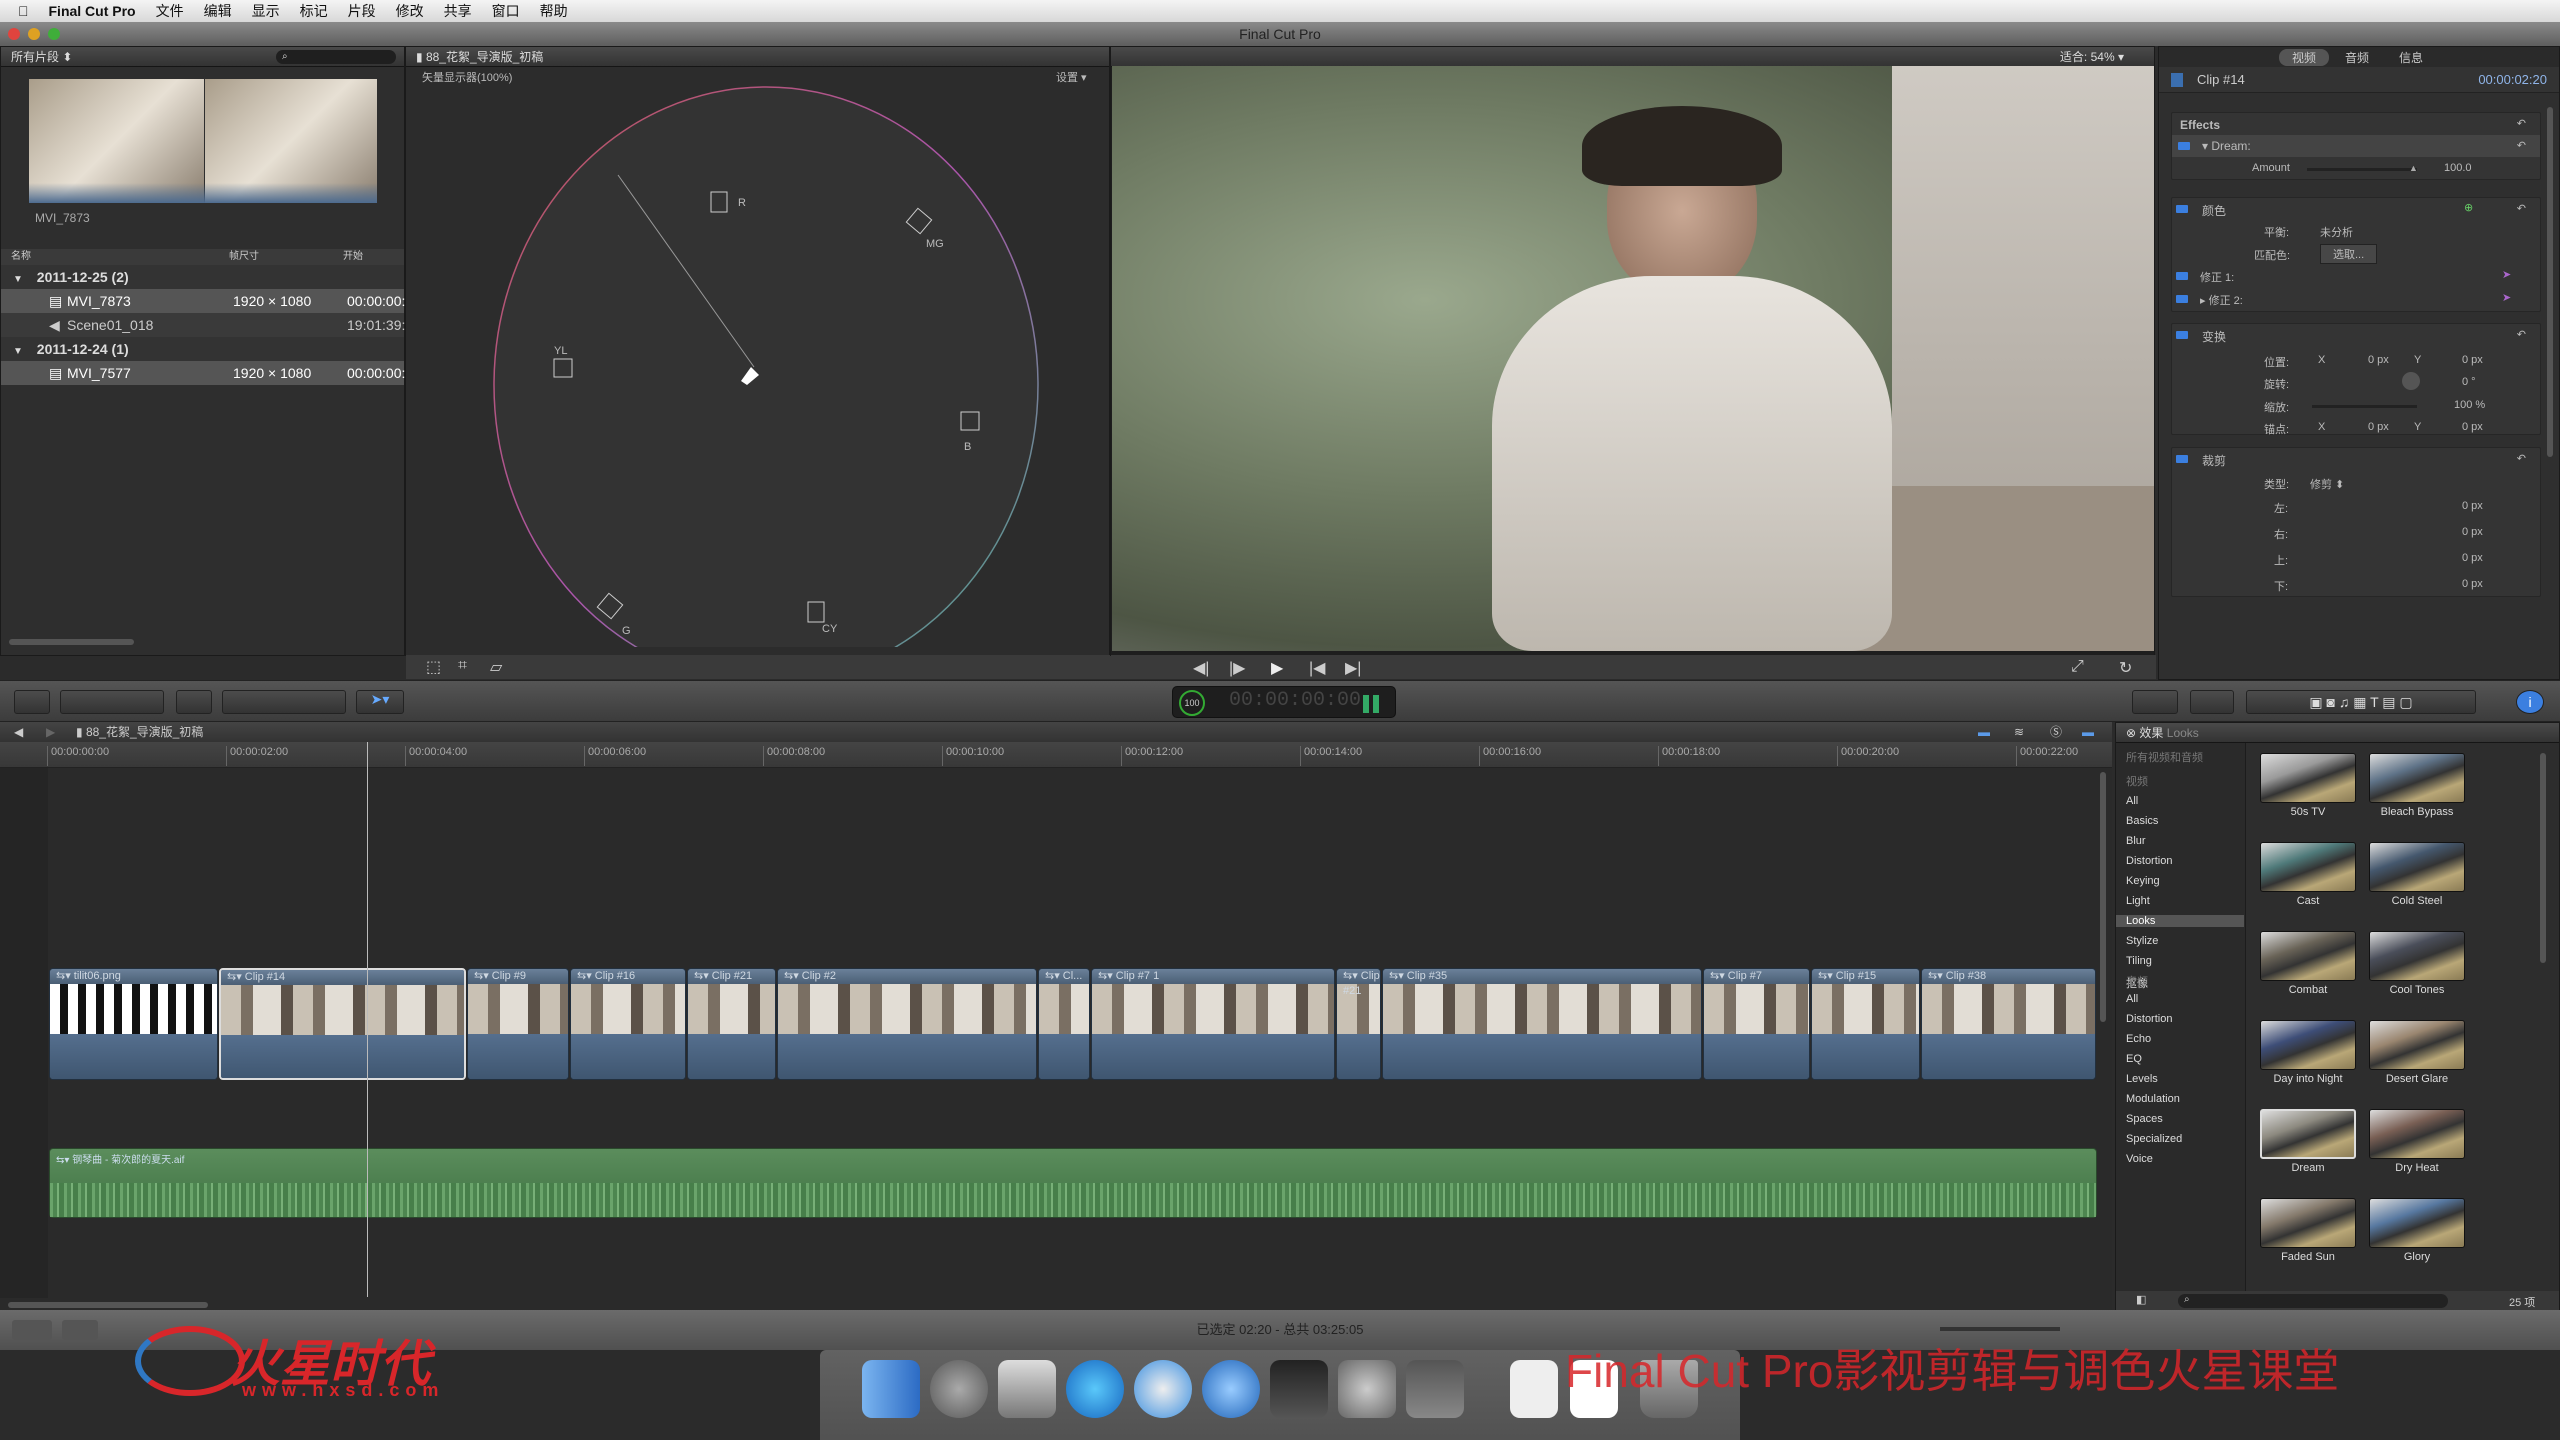 The width and height of the screenshot is (2560, 1440). I want to click on safari-icon, so click(1163, 1389).